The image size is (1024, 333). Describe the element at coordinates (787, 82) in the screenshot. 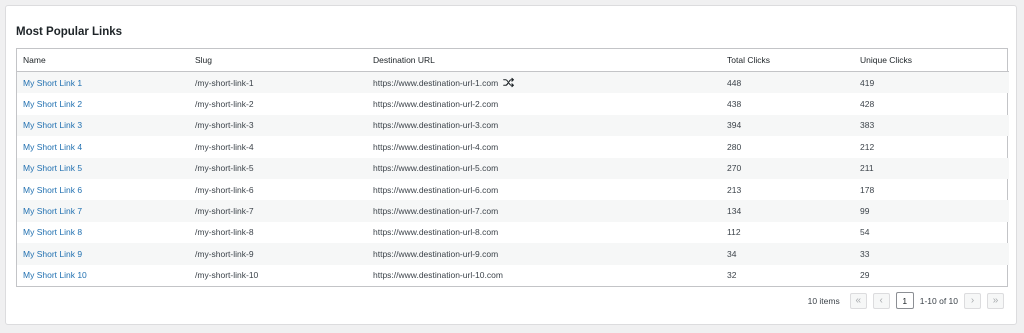

I see `cell-total-clicks: 448` at that location.